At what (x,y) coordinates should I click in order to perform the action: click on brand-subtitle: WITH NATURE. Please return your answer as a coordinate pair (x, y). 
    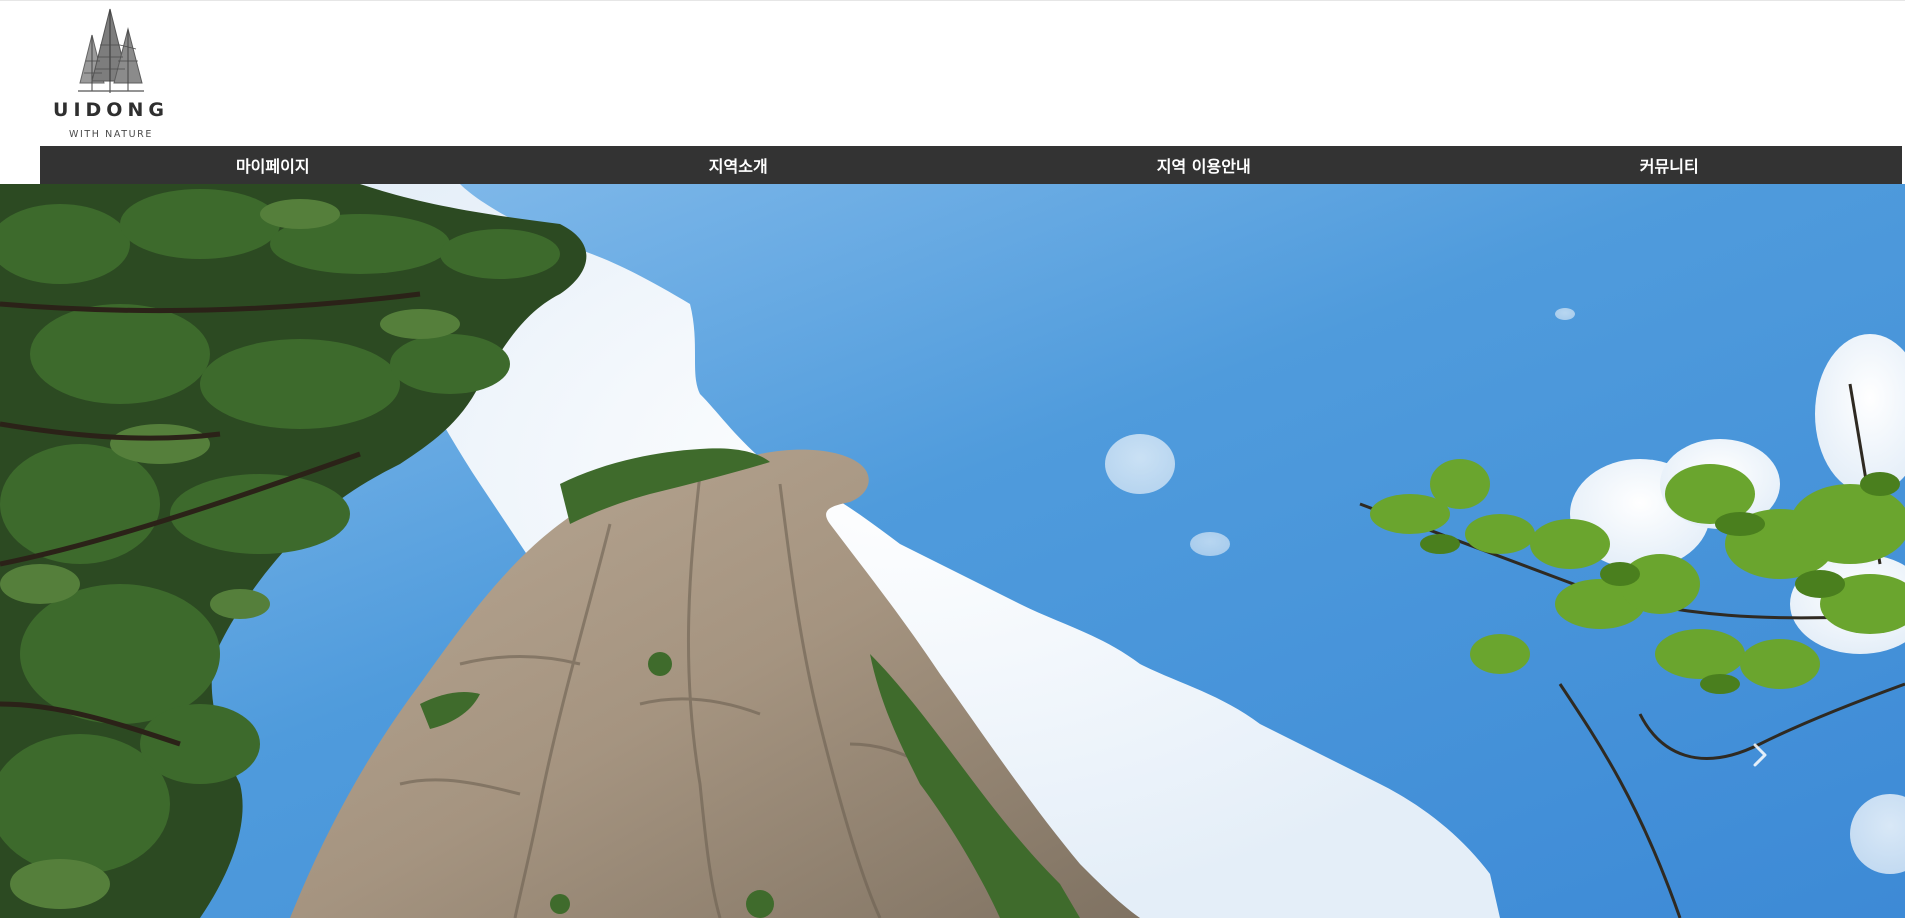
    Looking at the image, I should click on (111, 134).